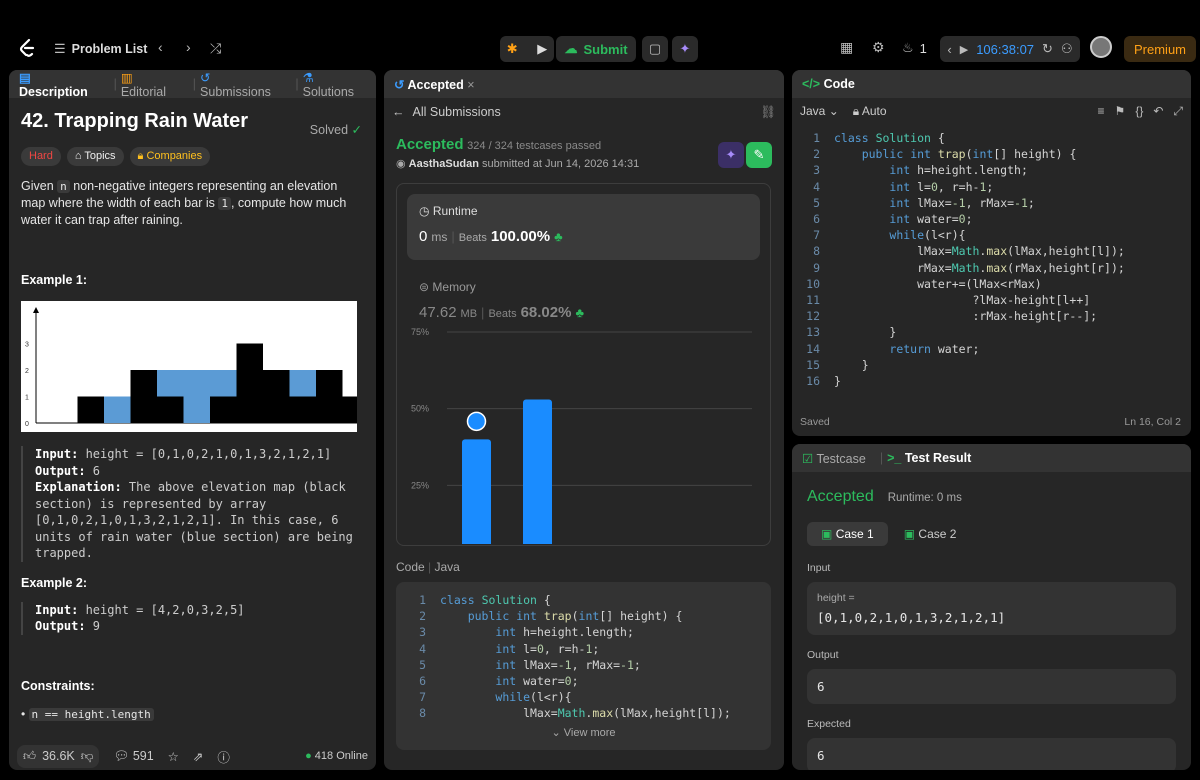  I want to click on streak-counter: ♨ 1, so click(914, 48).